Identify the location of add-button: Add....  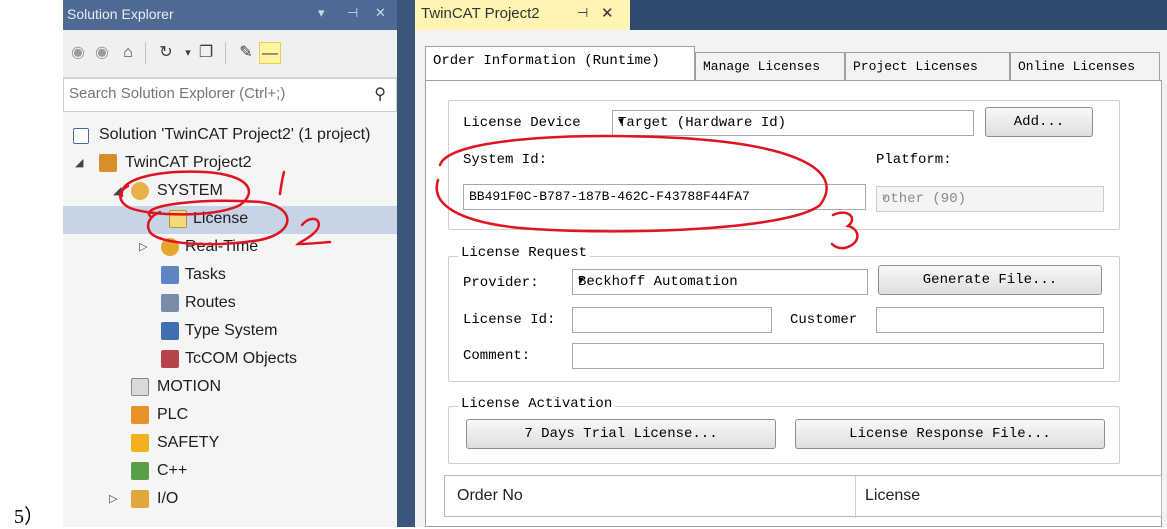
(1039, 122).